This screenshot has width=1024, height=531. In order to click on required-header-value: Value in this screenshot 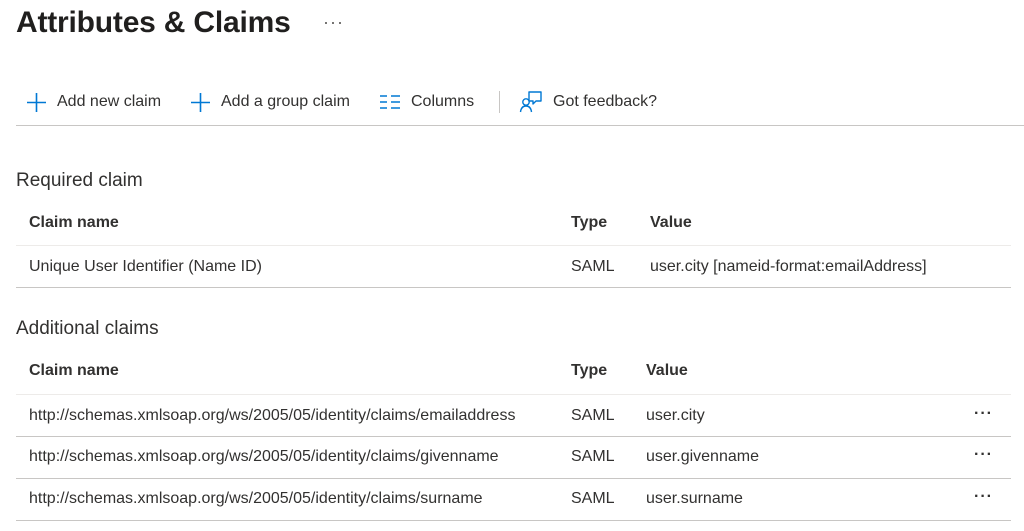, I will do `click(671, 223)`.